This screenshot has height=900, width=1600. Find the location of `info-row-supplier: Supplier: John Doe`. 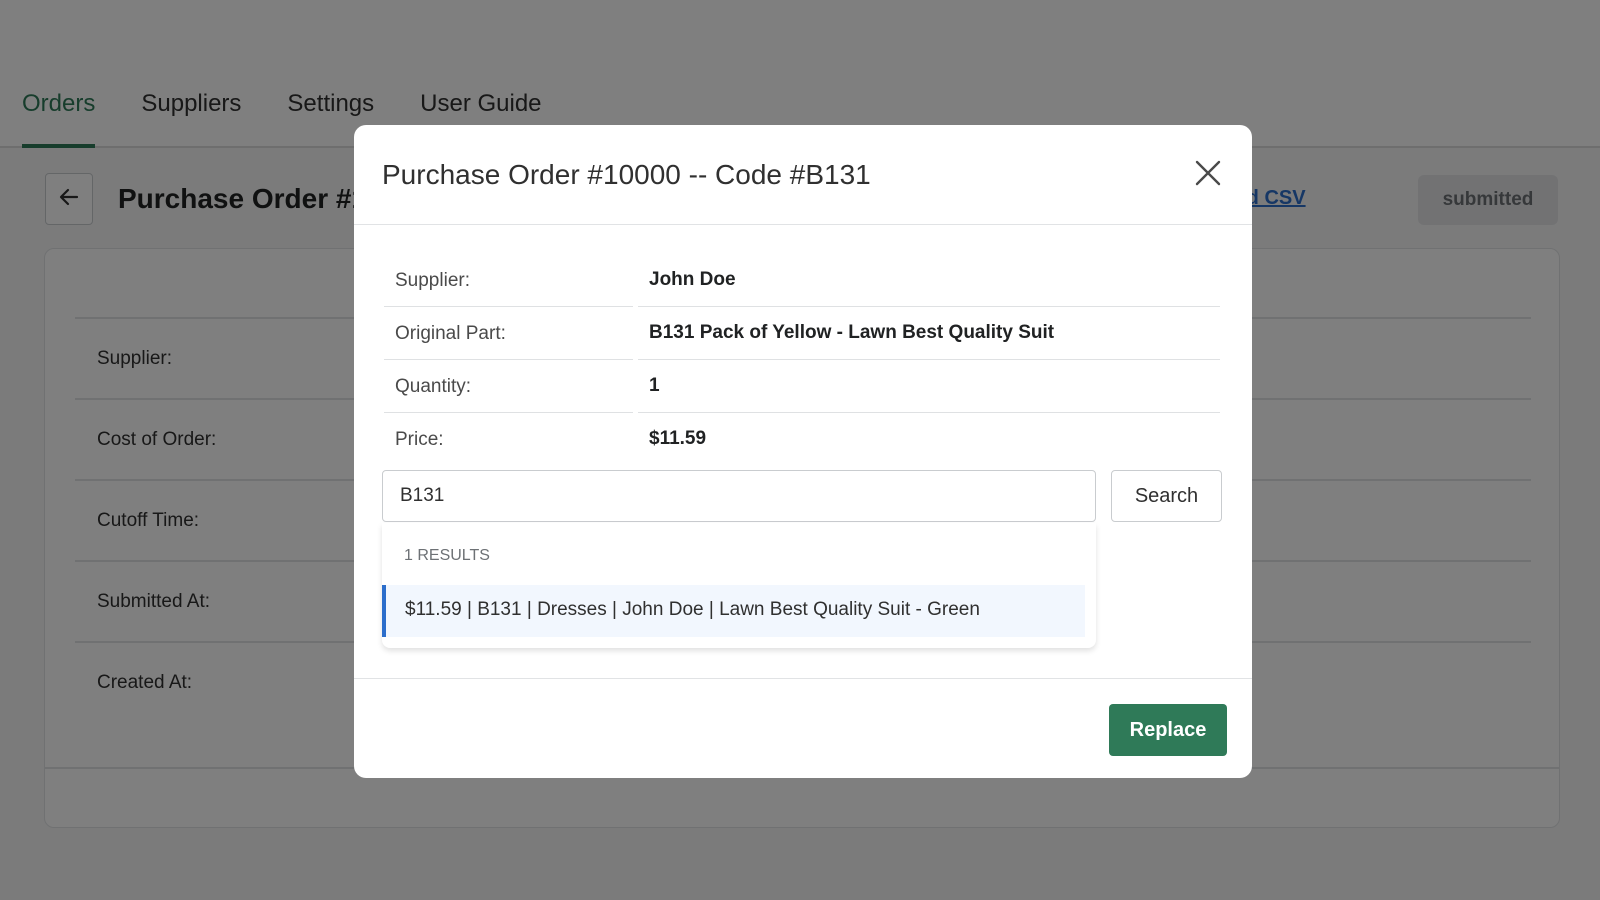

info-row-supplier: Supplier: John Doe is located at coordinates (802, 280).